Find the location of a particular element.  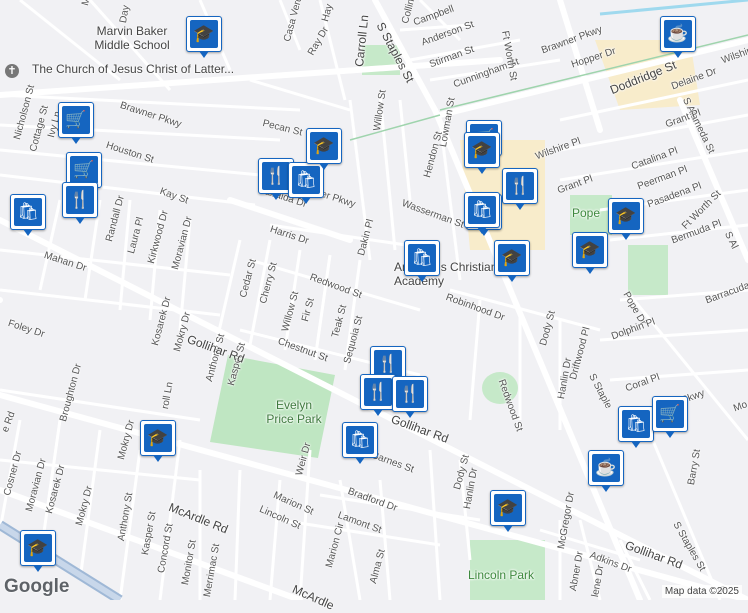

school-pin-pope: 🎓 is located at coordinates (590, 253).